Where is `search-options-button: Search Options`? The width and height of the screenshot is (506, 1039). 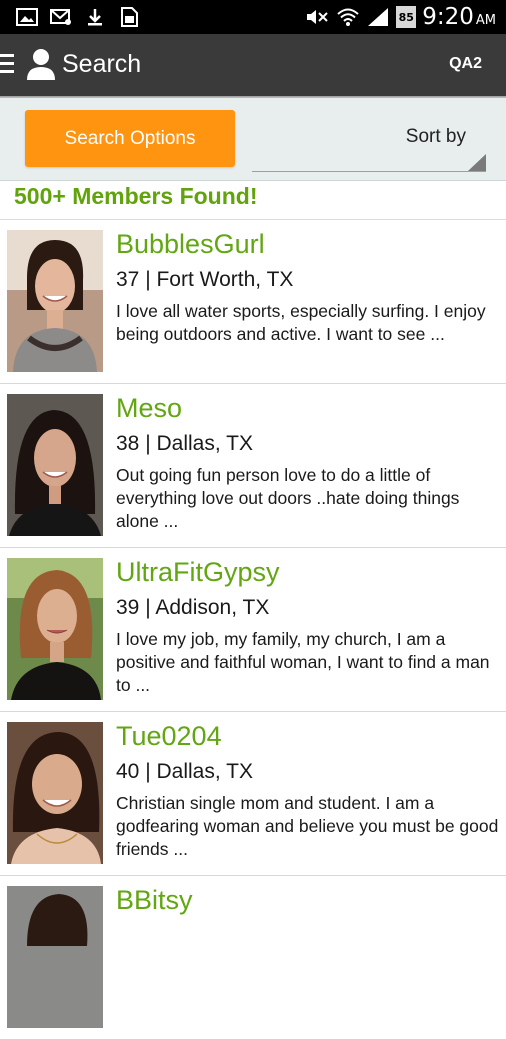
search-options-button: Search Options is located at coordinates (130, 138).